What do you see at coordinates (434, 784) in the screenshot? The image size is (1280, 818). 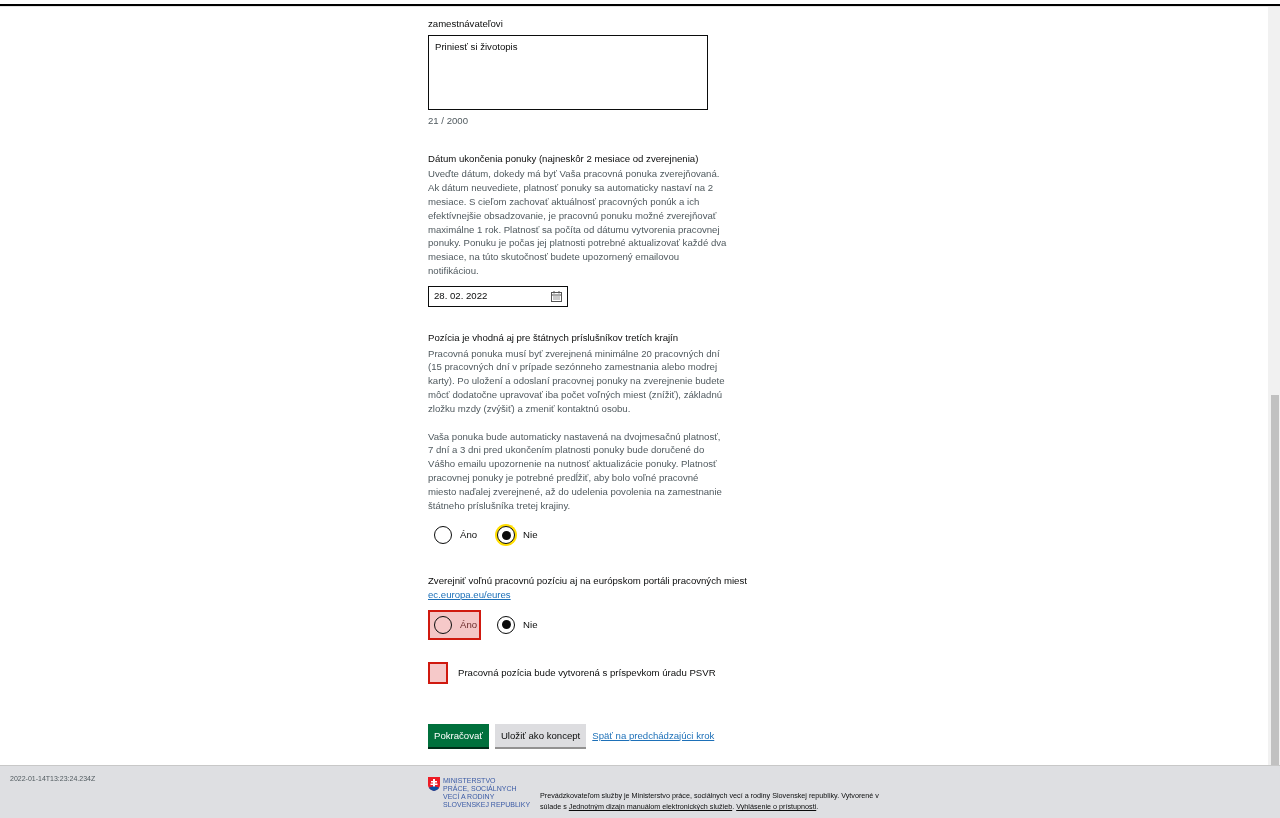 I see `coat-of-arms-icon` at bounding box center [434, 784].